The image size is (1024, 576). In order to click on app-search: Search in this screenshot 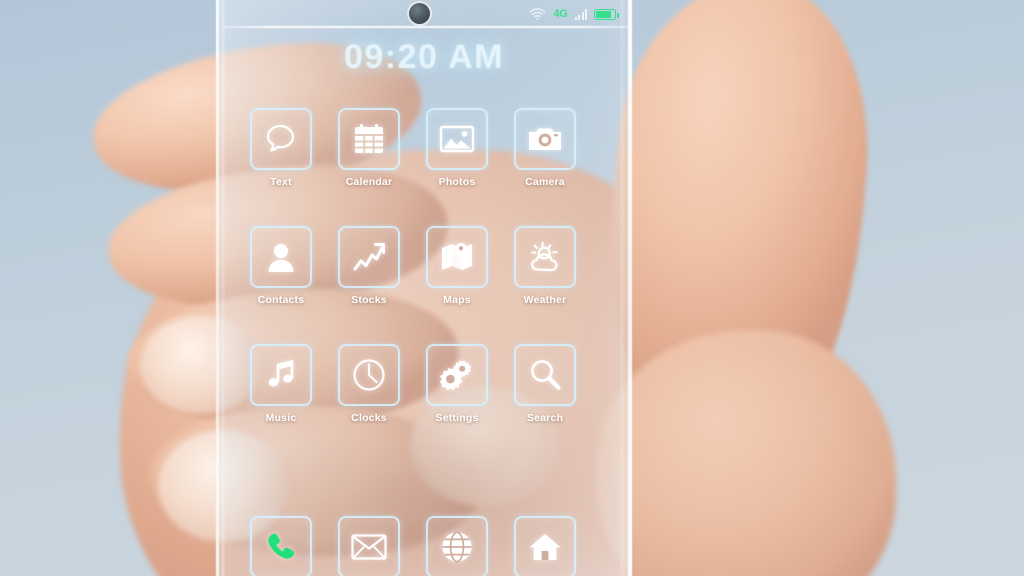, I will do `click(545, 384)`.